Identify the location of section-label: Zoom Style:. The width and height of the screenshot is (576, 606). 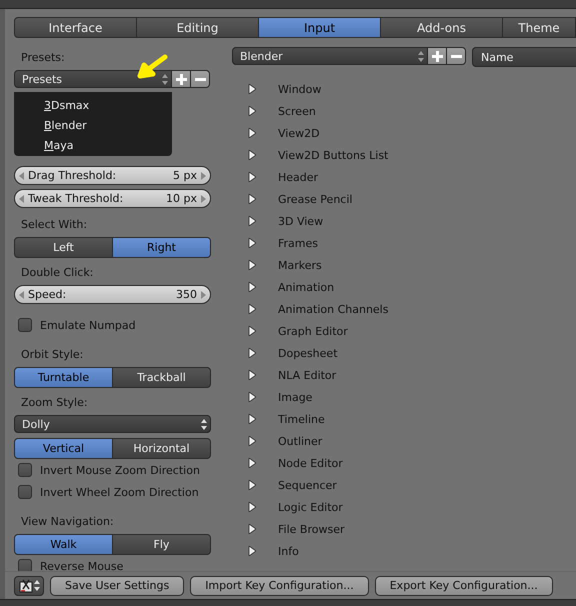
(54, 403).